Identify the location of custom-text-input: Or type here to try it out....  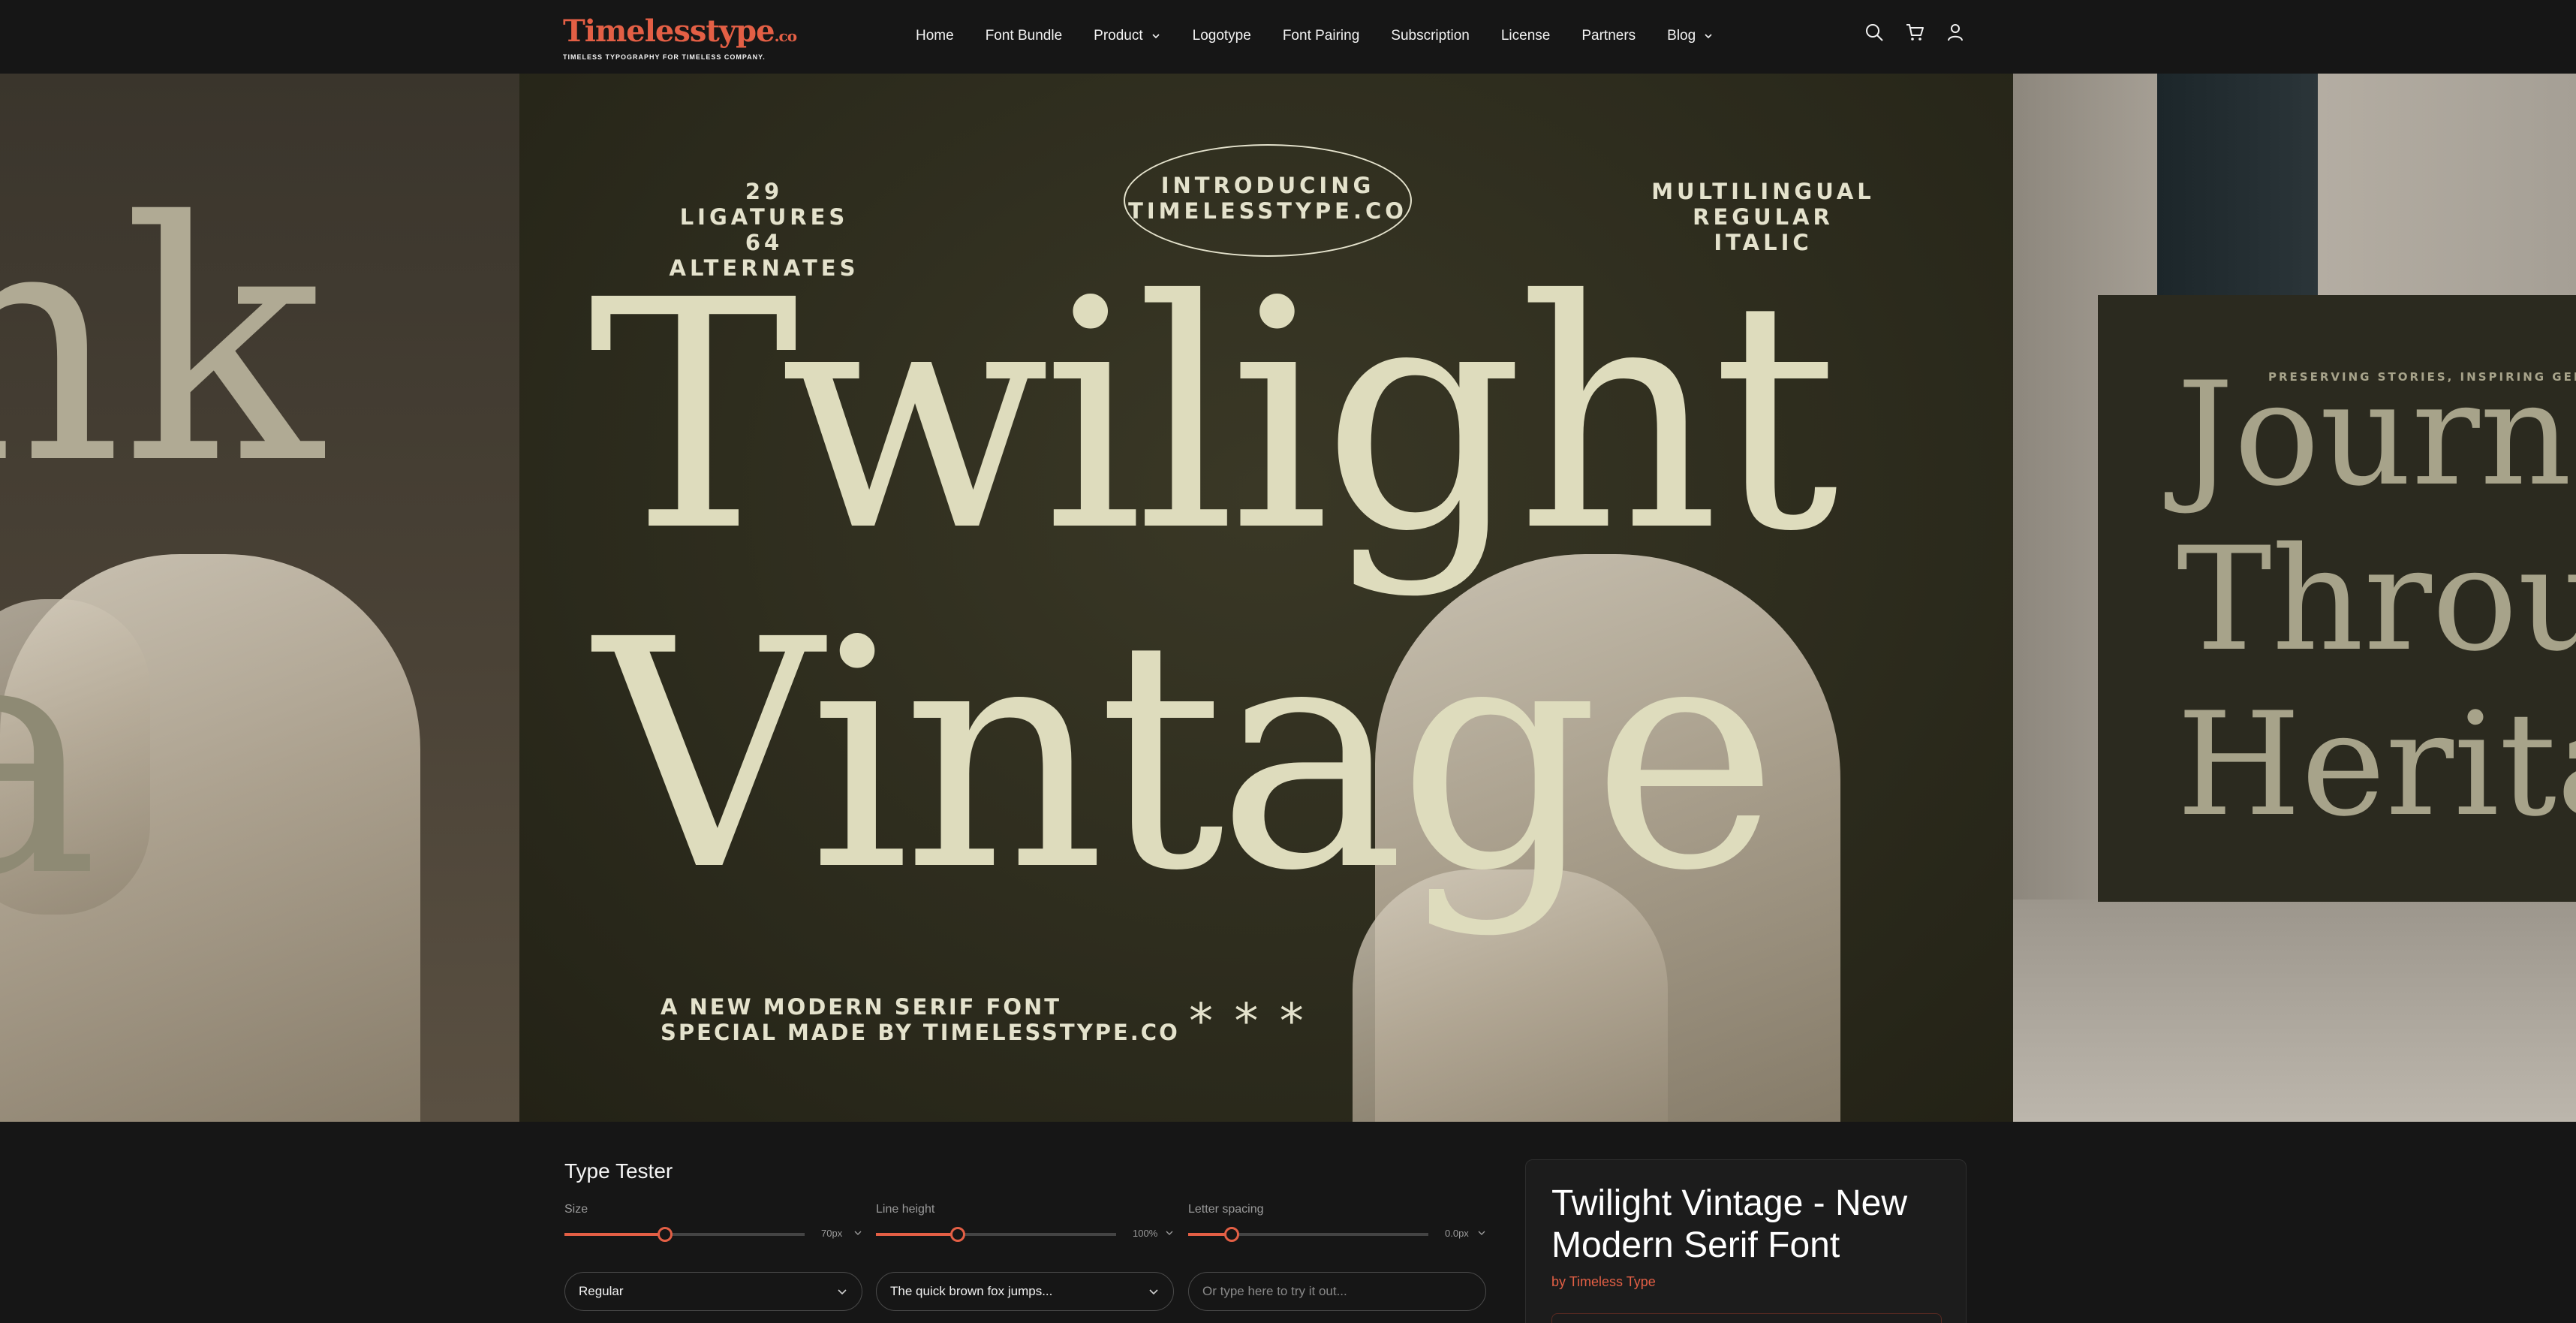
(1337, 1291).